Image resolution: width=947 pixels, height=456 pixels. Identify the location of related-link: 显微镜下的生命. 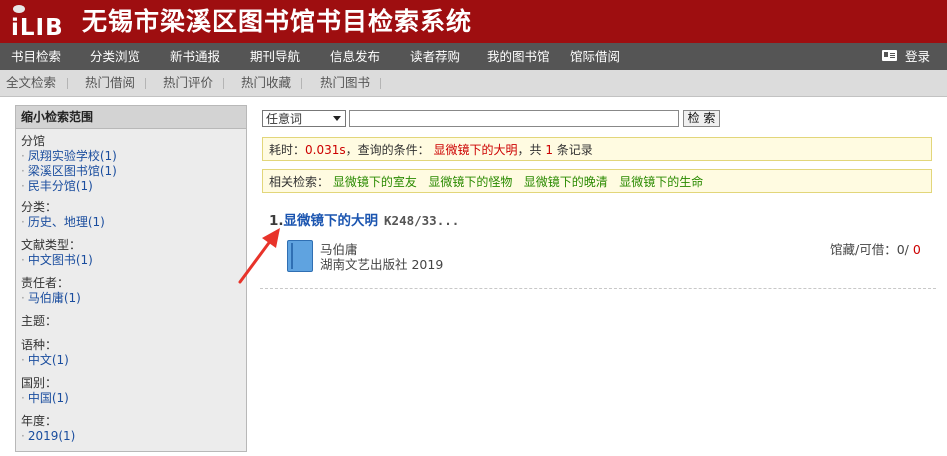
(661, 182).